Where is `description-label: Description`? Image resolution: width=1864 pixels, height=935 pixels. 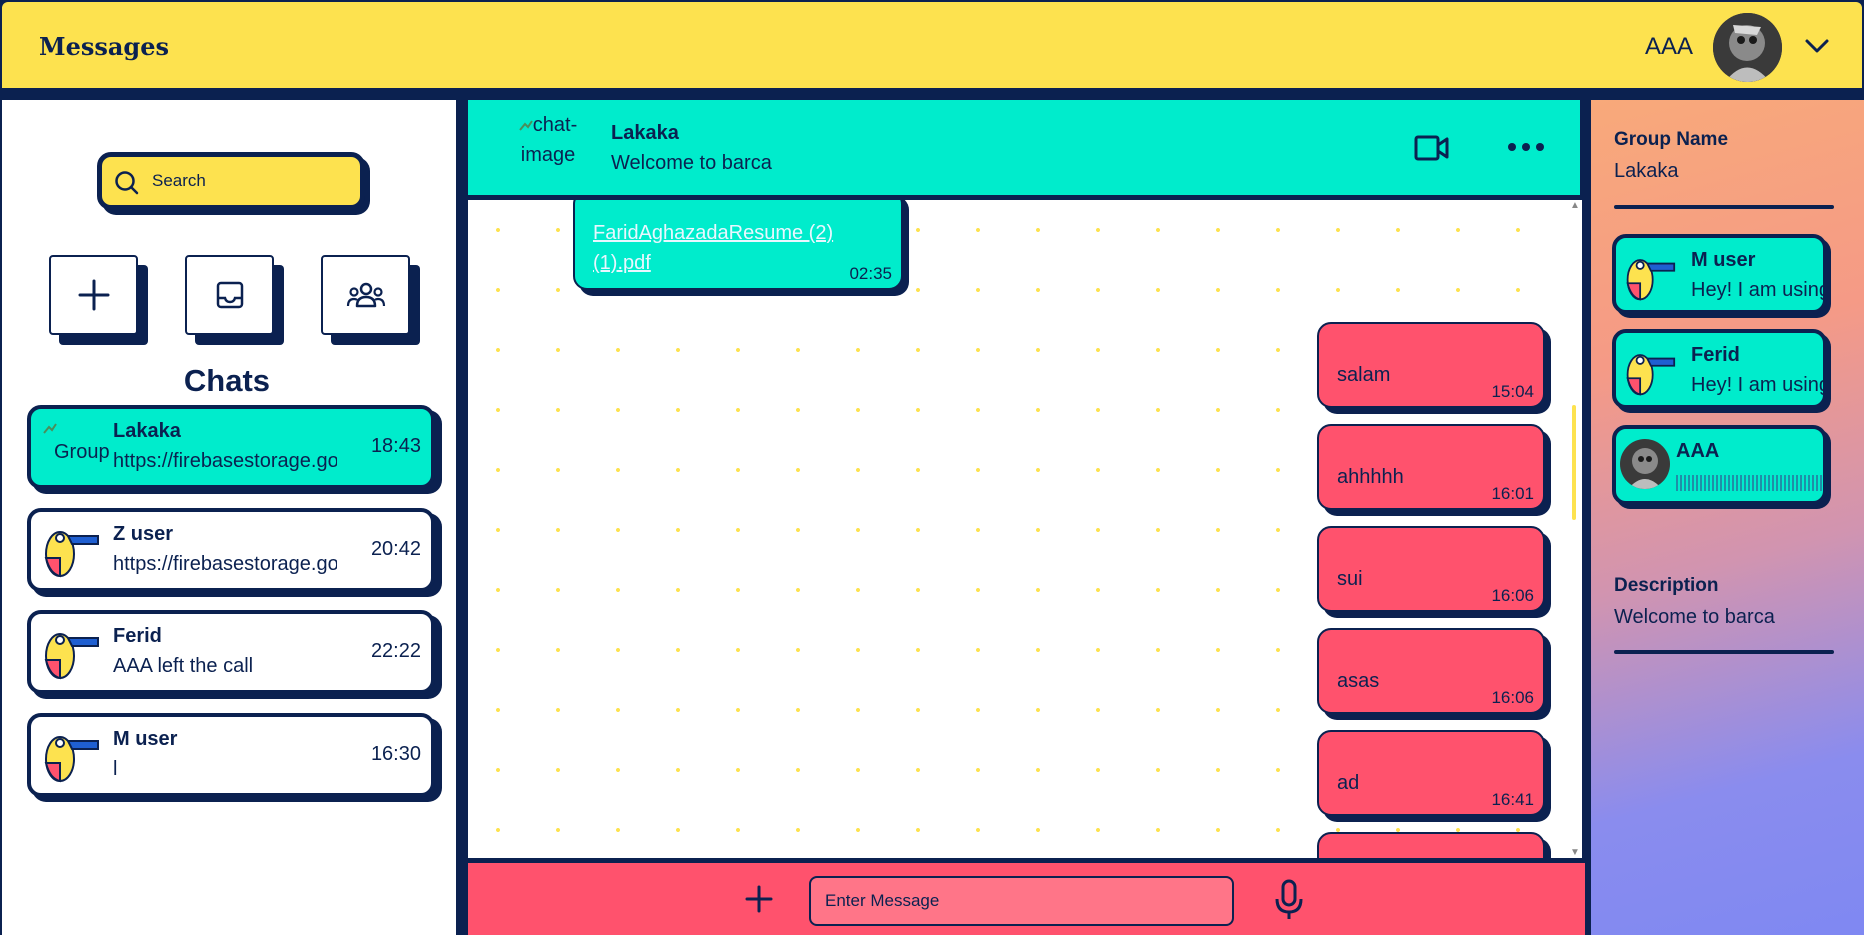 description-label: Description is located at coordinates (1666, 585).